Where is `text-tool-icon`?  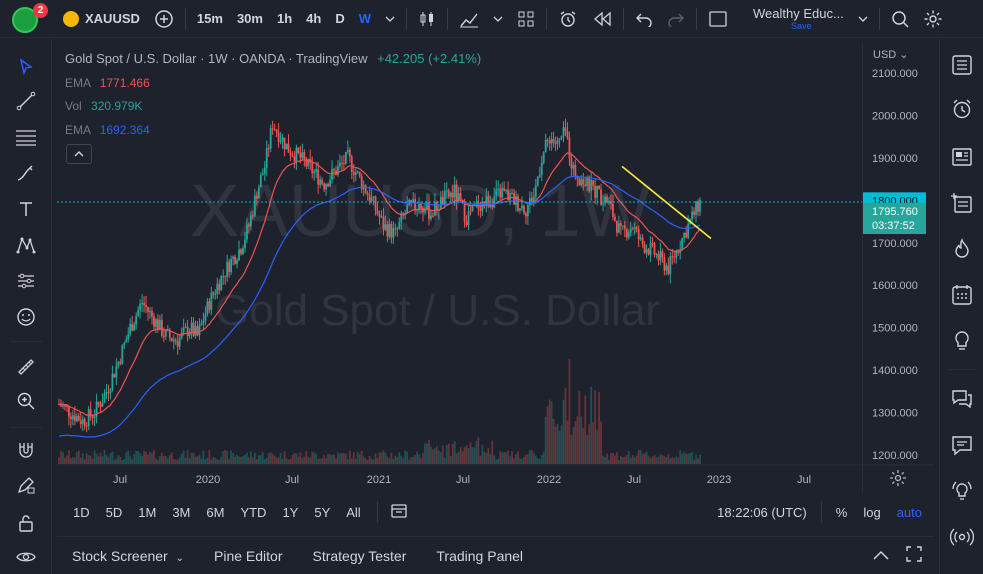 text-tool-icon is located at coordinates (26, 209).